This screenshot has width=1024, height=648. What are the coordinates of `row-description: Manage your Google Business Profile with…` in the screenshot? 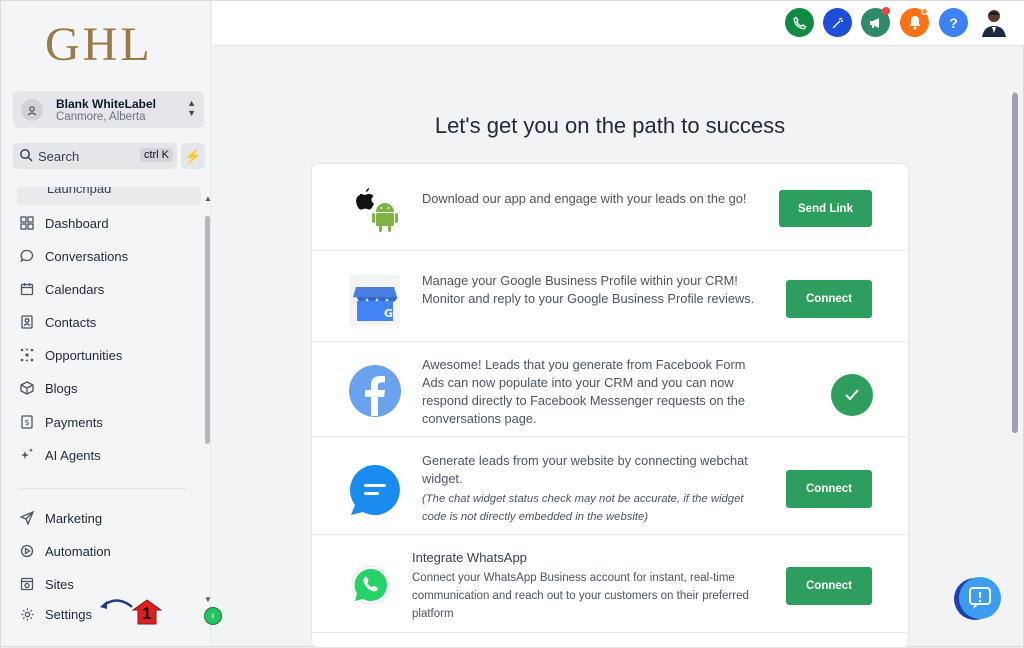 It's located at (588, 289).